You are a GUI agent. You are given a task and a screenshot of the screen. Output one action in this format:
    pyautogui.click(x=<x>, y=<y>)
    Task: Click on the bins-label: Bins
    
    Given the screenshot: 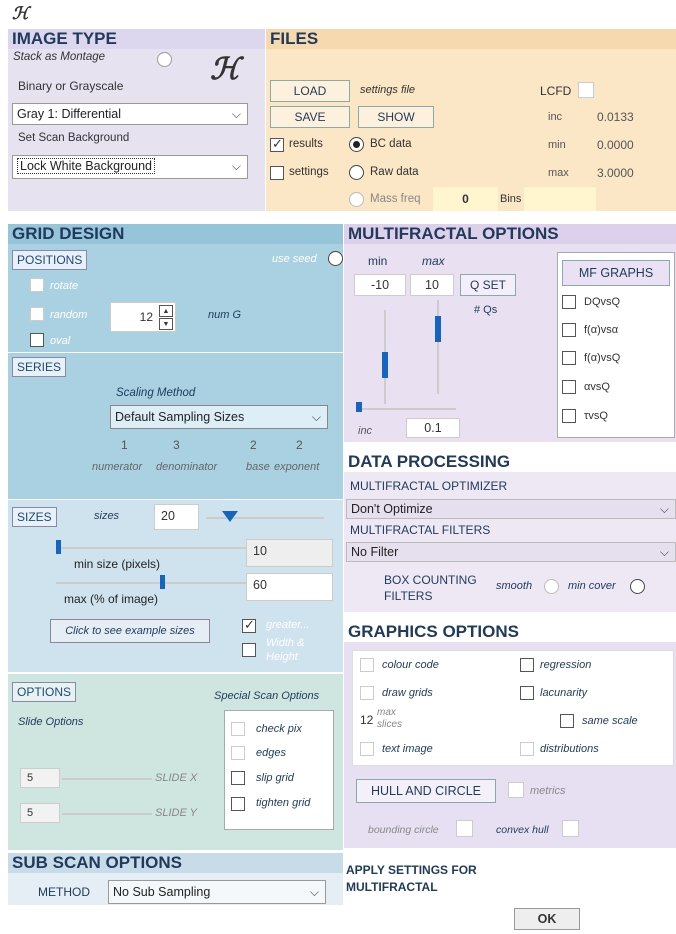 What is the action you would take?
    pyautogui.click(x=511, y=199)
    